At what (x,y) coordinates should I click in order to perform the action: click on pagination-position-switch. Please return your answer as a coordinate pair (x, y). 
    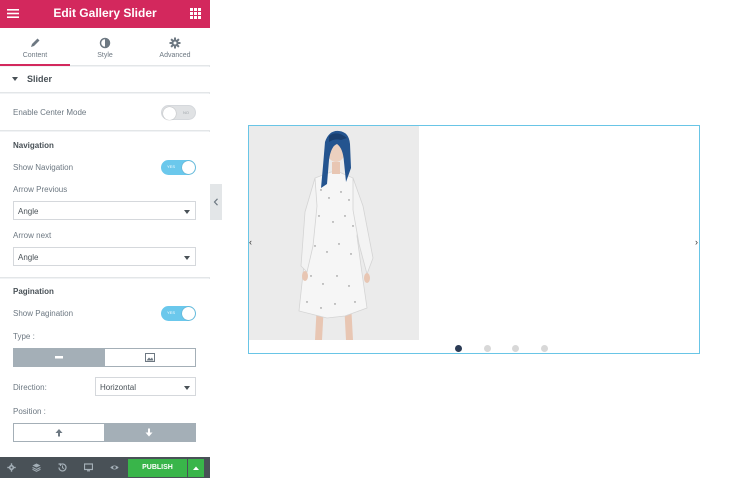
    Looking at the image, I should click on (104, 432).